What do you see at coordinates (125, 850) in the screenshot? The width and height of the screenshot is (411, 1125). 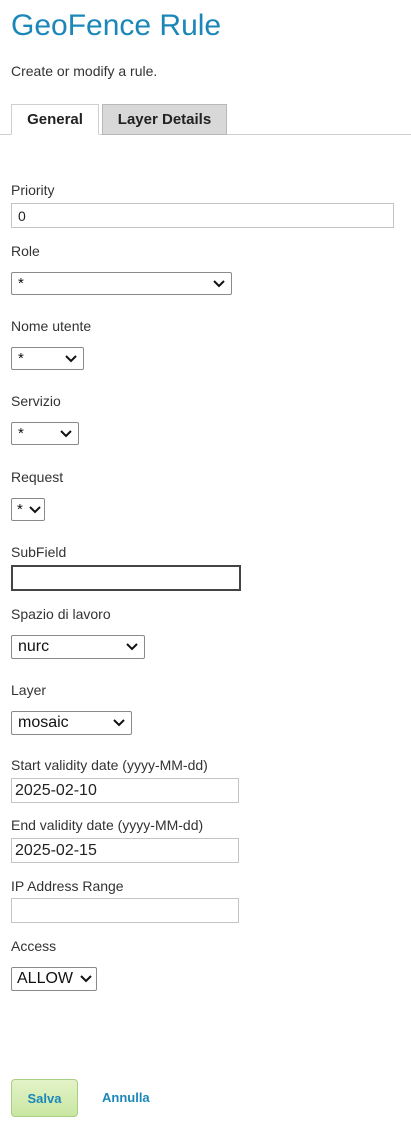 I see `end-date-input: 2025-02-15` at bounding box center [125, 850].